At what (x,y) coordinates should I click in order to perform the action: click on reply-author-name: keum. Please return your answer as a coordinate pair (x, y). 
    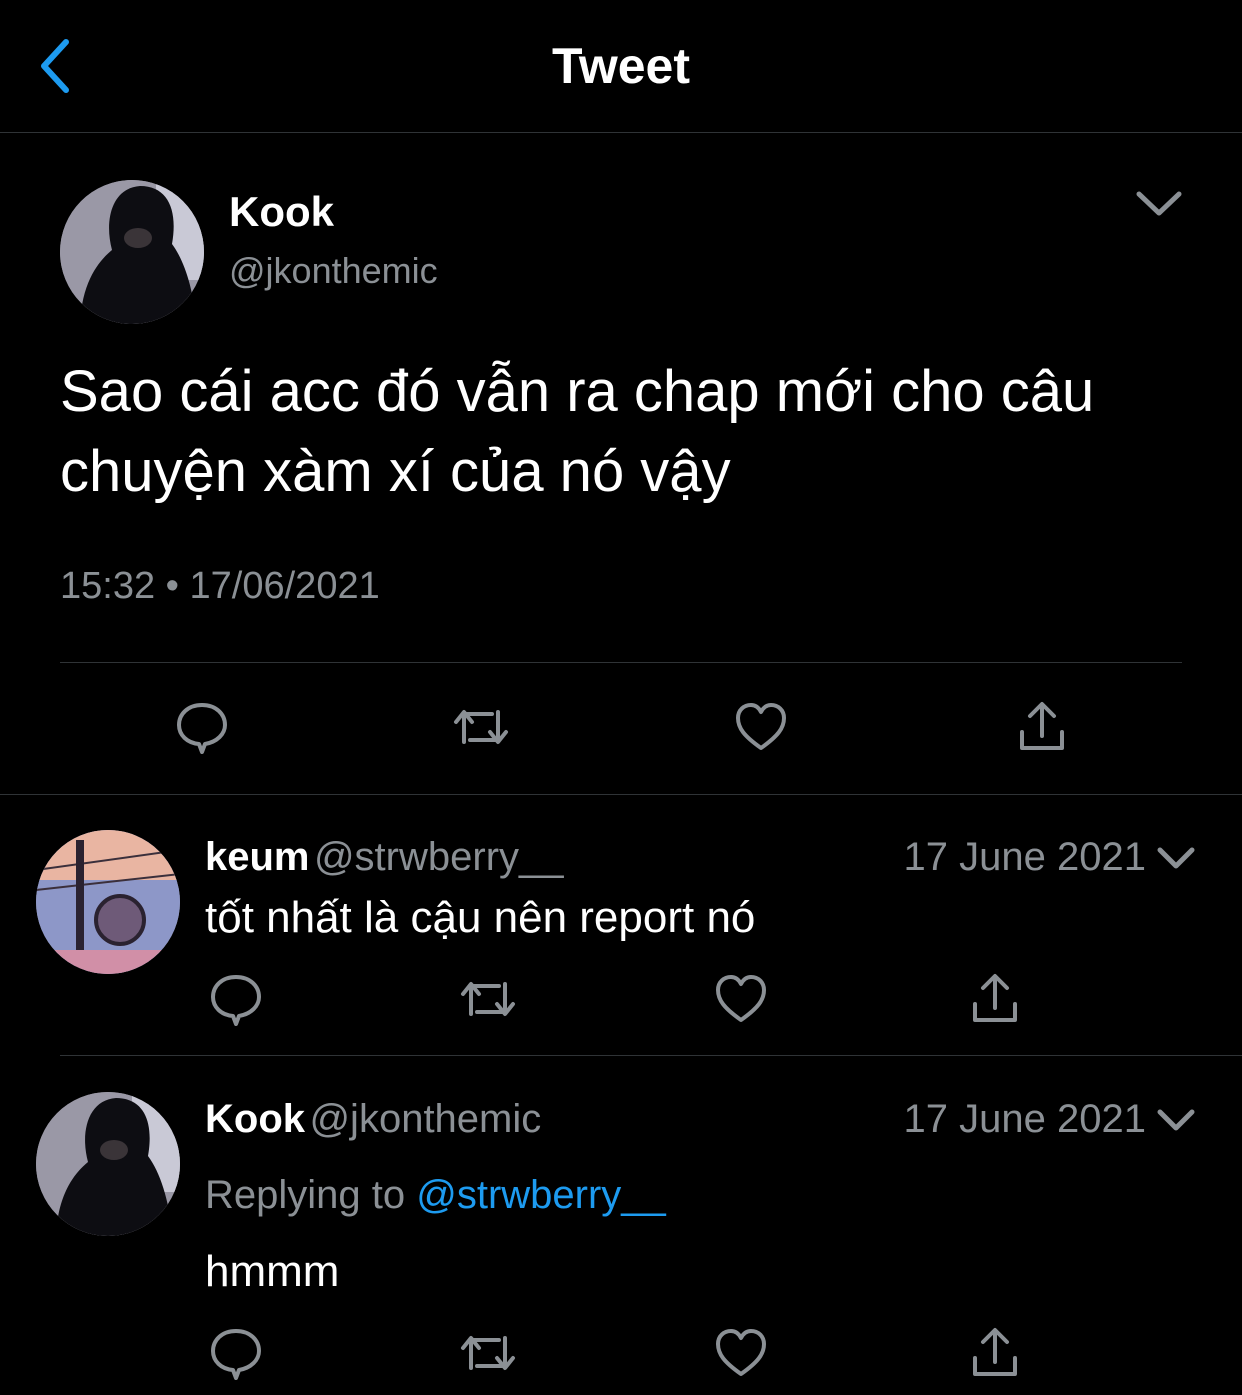
    Looking at the image, I should click on (257, 857).